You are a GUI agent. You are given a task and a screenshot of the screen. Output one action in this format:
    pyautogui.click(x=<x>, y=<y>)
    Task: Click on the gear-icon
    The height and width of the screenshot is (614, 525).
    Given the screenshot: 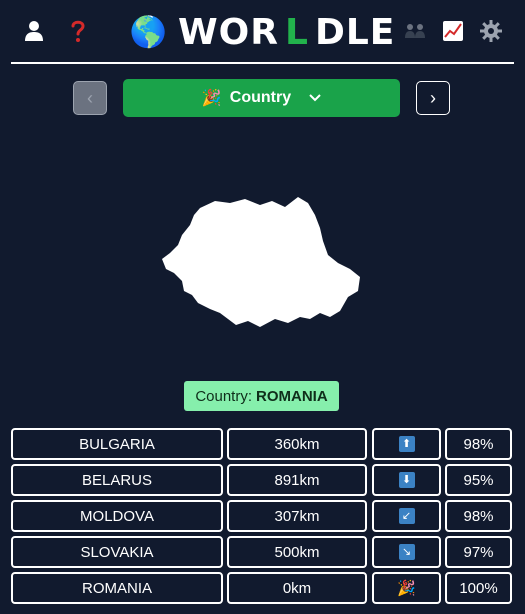 What is the action you would take?
    pyautogui.click(x=491, y=31)
    